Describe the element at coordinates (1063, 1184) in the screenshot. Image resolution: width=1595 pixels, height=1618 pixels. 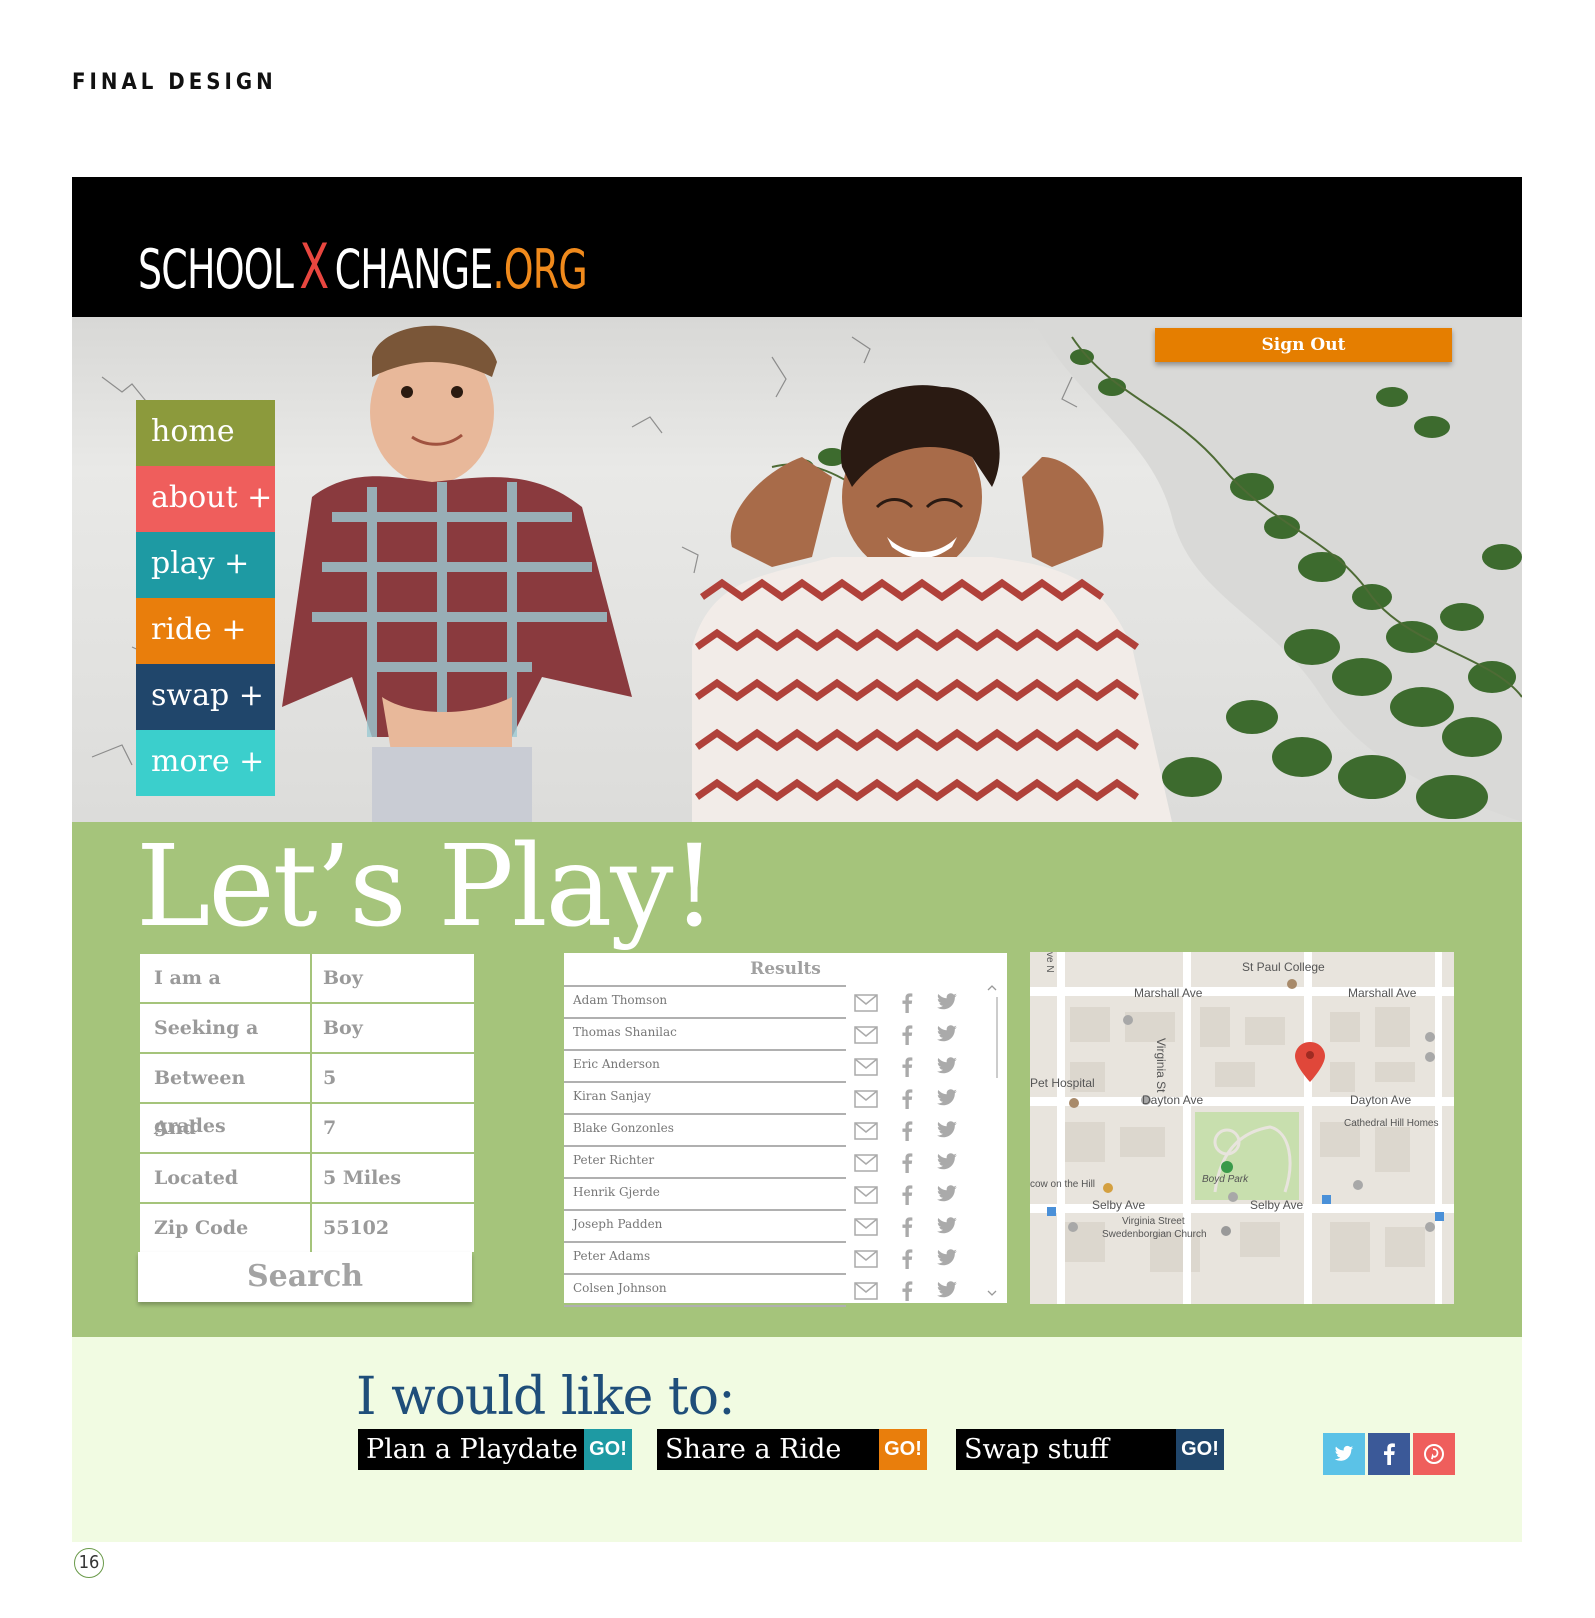
I see `map-label: cow on the Hill` at that location.